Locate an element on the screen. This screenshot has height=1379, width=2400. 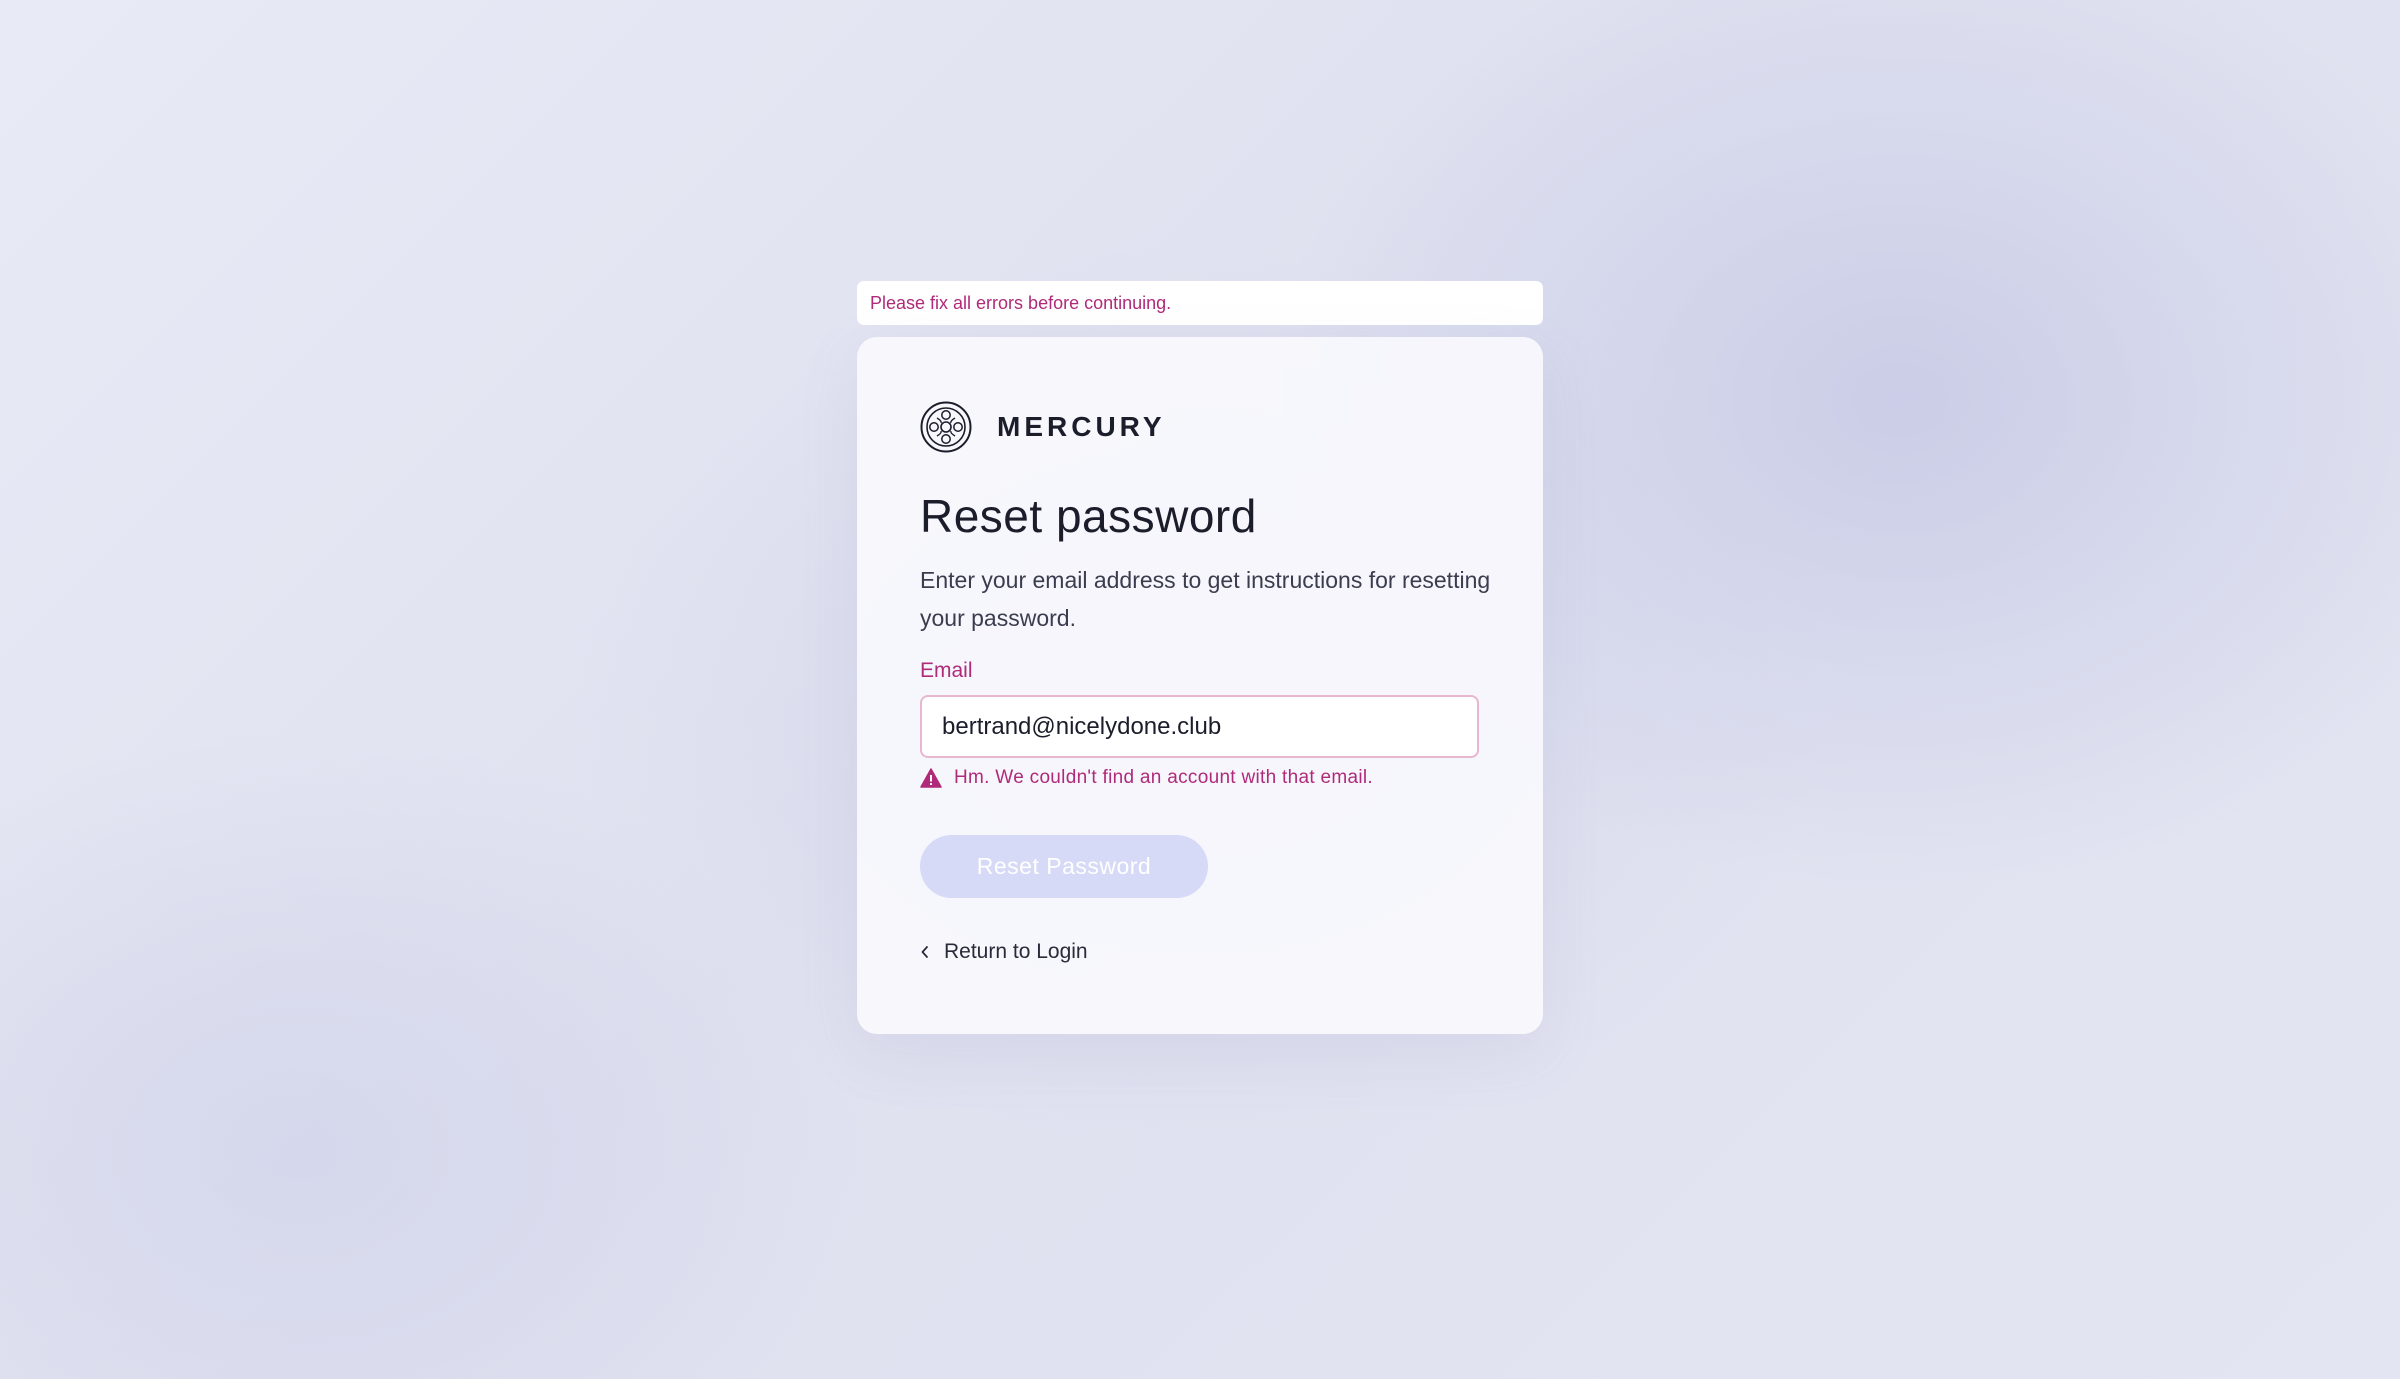
return-to-login-link: Return to Login is located at coordinates (1004, 952).